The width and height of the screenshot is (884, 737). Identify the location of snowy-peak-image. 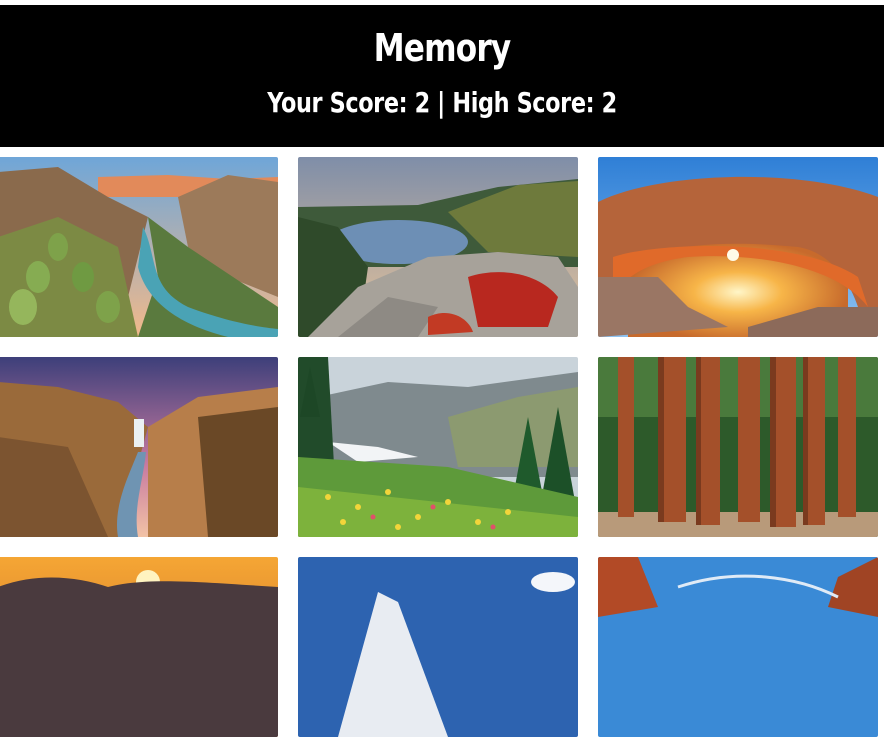
(438, 647).